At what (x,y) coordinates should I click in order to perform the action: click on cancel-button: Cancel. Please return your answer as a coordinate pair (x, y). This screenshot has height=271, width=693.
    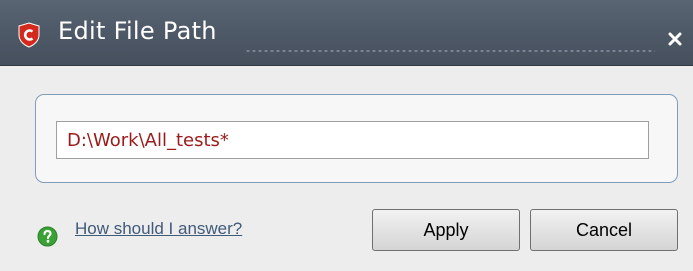
    Looking at the image, I should click on (604, 230).